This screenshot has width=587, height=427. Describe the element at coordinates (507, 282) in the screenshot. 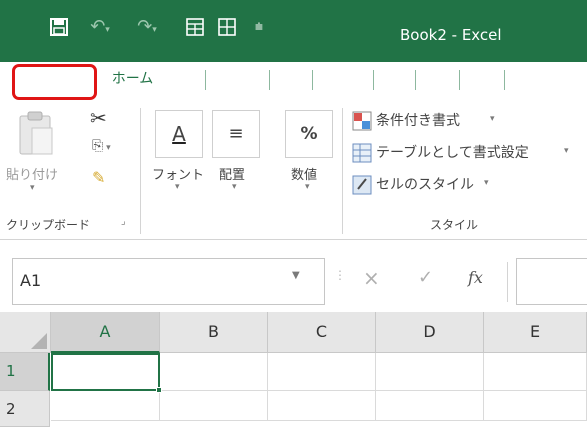

I see `formula-separator` at that location.